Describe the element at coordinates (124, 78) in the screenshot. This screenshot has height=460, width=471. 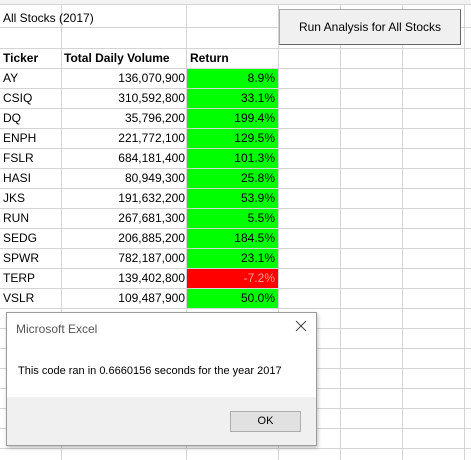
I see `volume-cell: 136,070,900` at that location.